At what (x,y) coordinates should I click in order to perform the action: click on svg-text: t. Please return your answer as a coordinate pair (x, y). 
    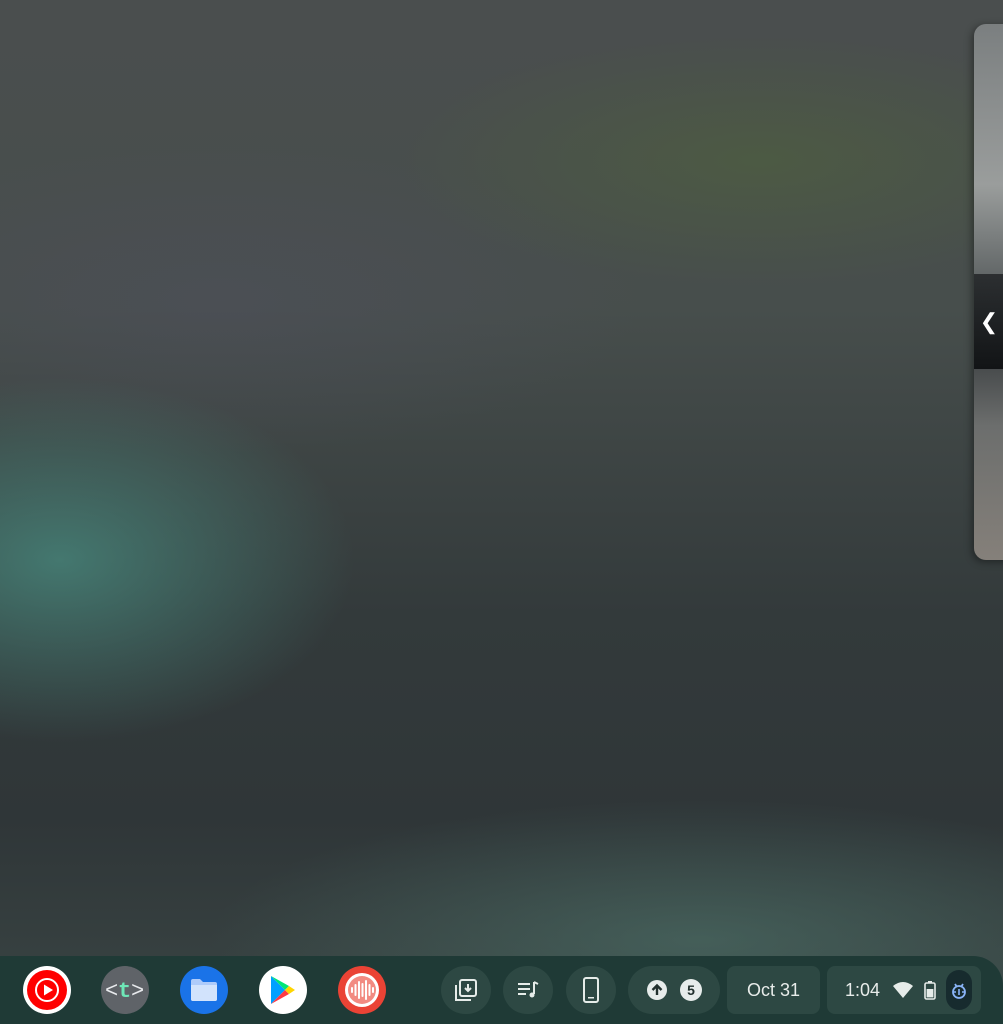
    Looking at the image, I should click on (124, 991).